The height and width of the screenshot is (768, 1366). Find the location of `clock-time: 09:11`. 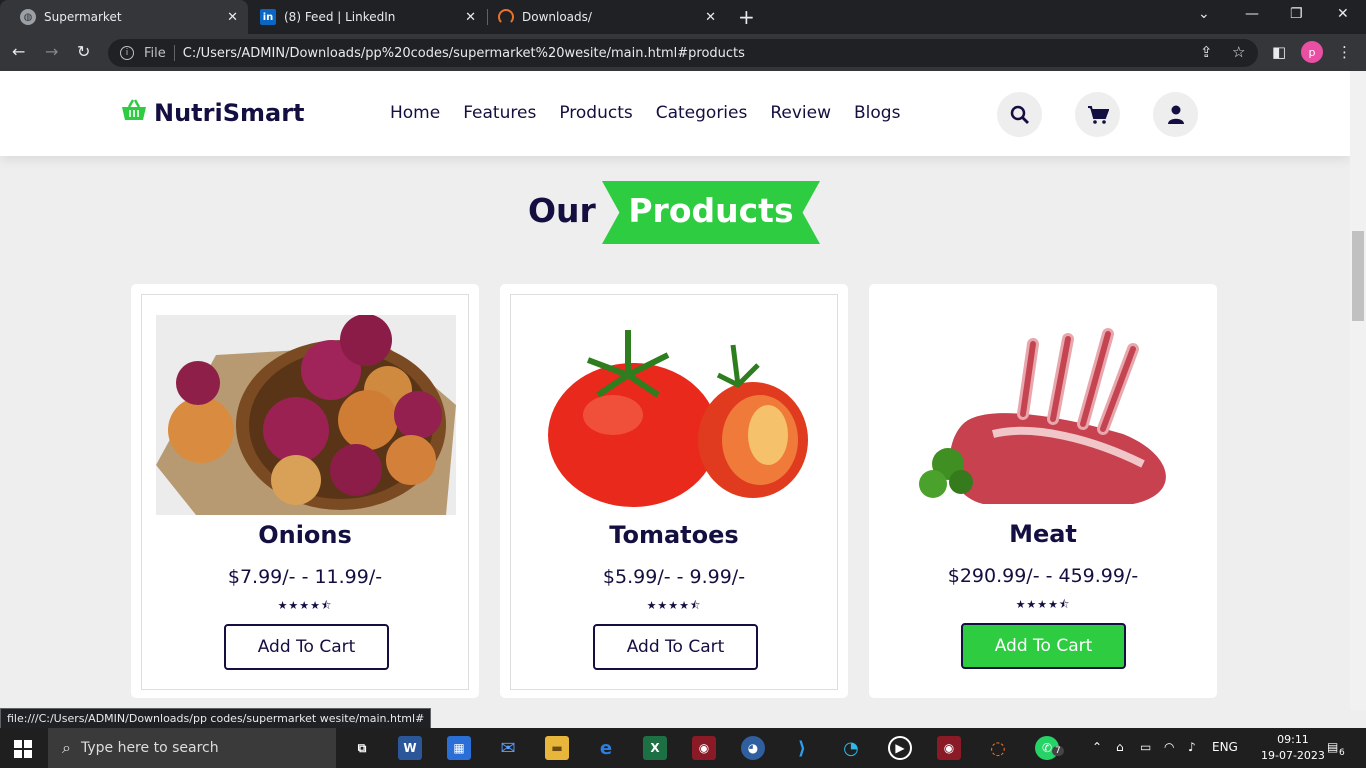

clock-time: 09:11 is located at coordinates (1293, 739).